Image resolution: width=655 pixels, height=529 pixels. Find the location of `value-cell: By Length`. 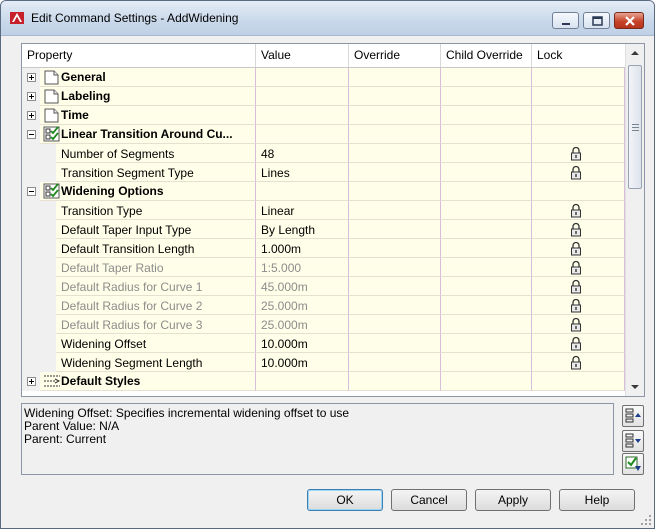

value-cell: By Length is located at coordinates (302, 229).